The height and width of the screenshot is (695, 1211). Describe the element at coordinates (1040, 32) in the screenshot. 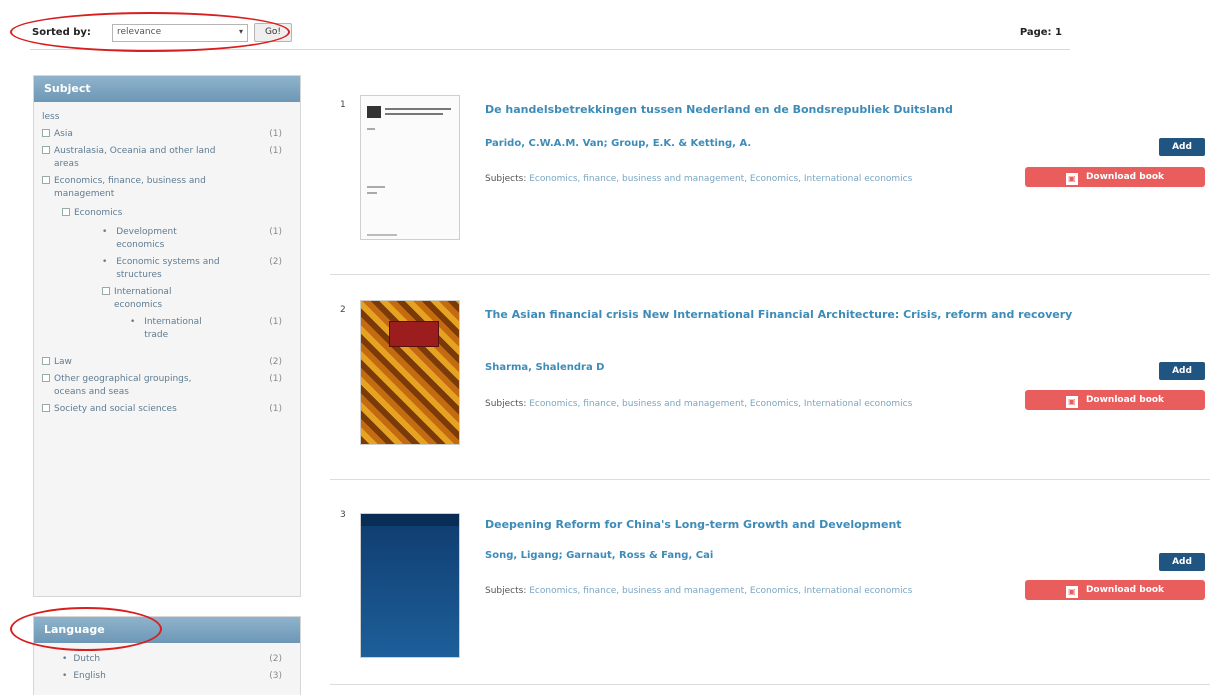

I see `page-indicator: Page: 1` at that location.